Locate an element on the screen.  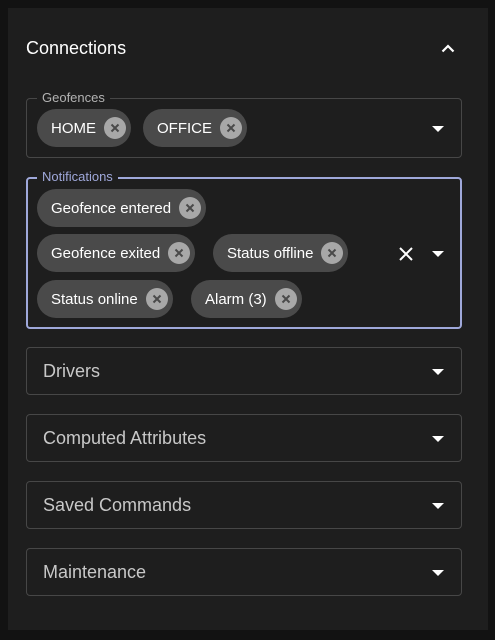
saved-commands-label: Saved Commands is located at coordinates (117, 504).